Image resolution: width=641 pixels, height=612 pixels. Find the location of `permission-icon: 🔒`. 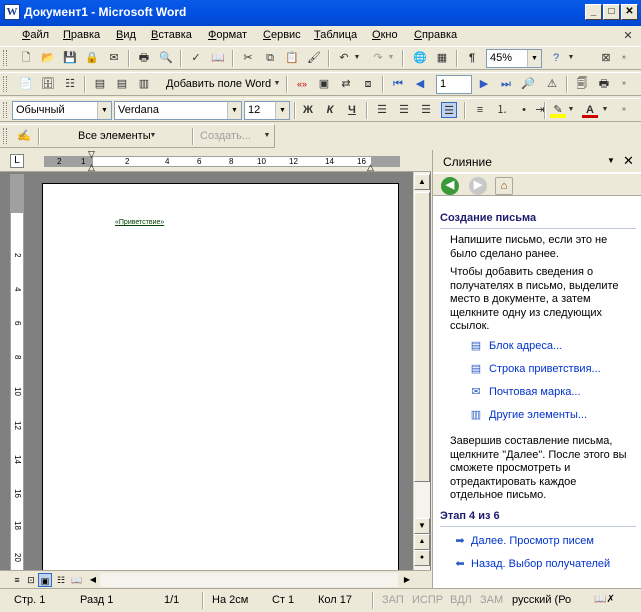

permission-icon: 🔒 is located at coordinates (92, 58).